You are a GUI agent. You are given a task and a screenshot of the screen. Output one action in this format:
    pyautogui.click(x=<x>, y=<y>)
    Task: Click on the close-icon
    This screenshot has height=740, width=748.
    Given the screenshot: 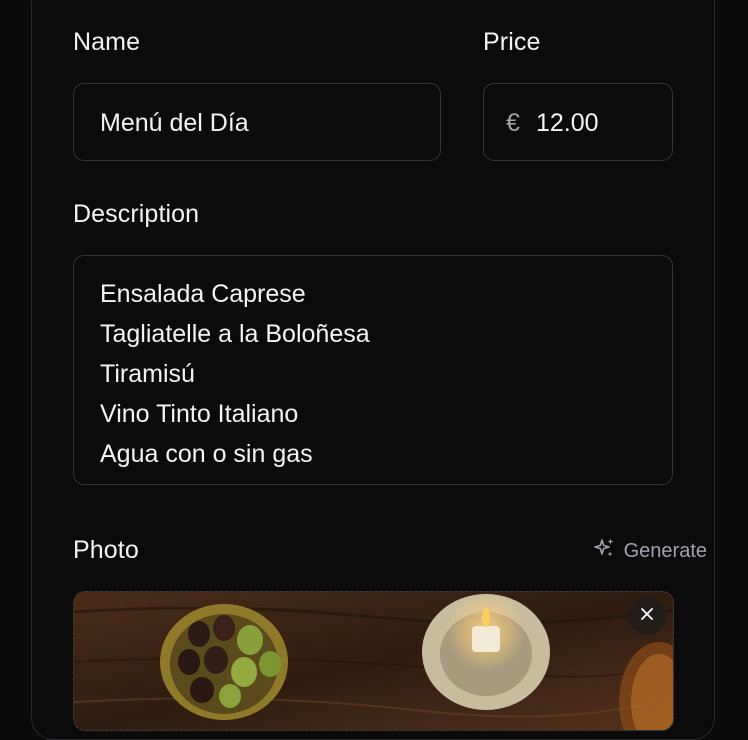 What is the action you would take?
    pyautogui.click(x=647, y=616)
    